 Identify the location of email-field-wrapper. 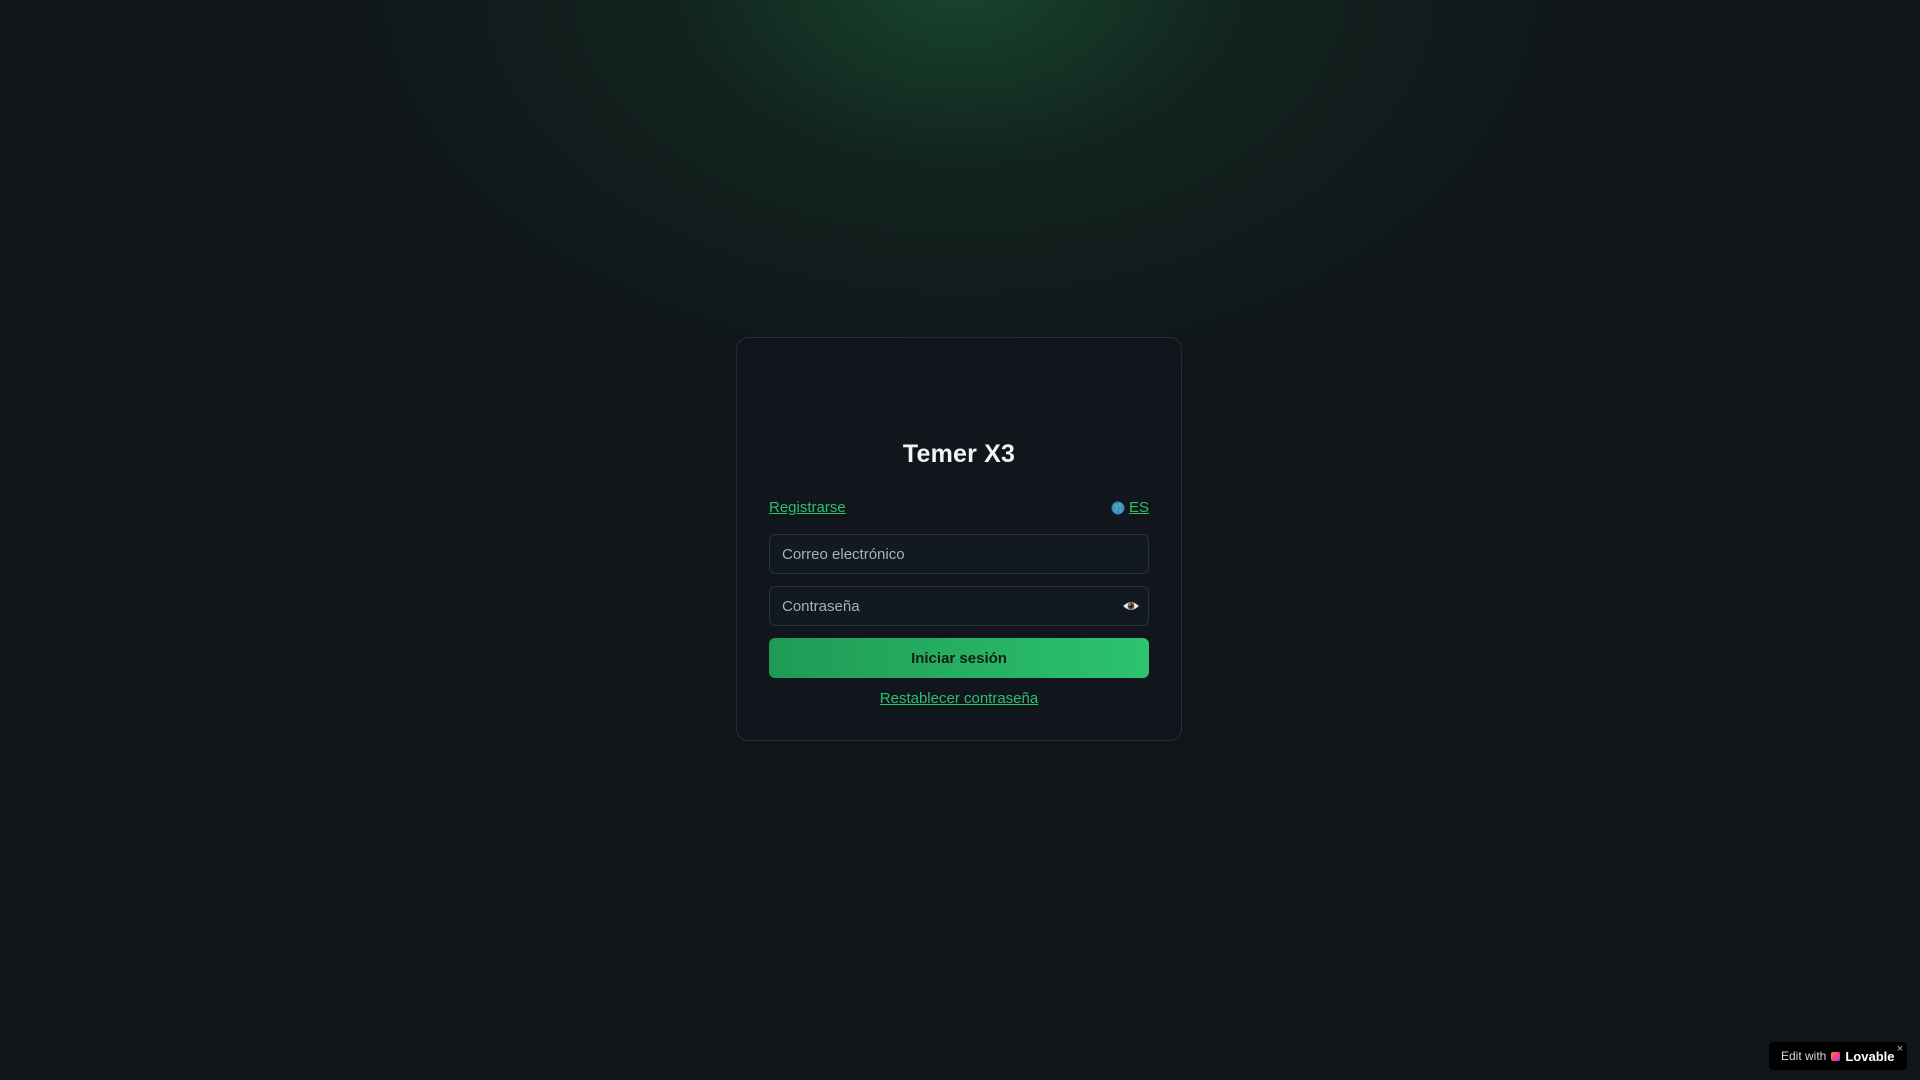
(959, 554).